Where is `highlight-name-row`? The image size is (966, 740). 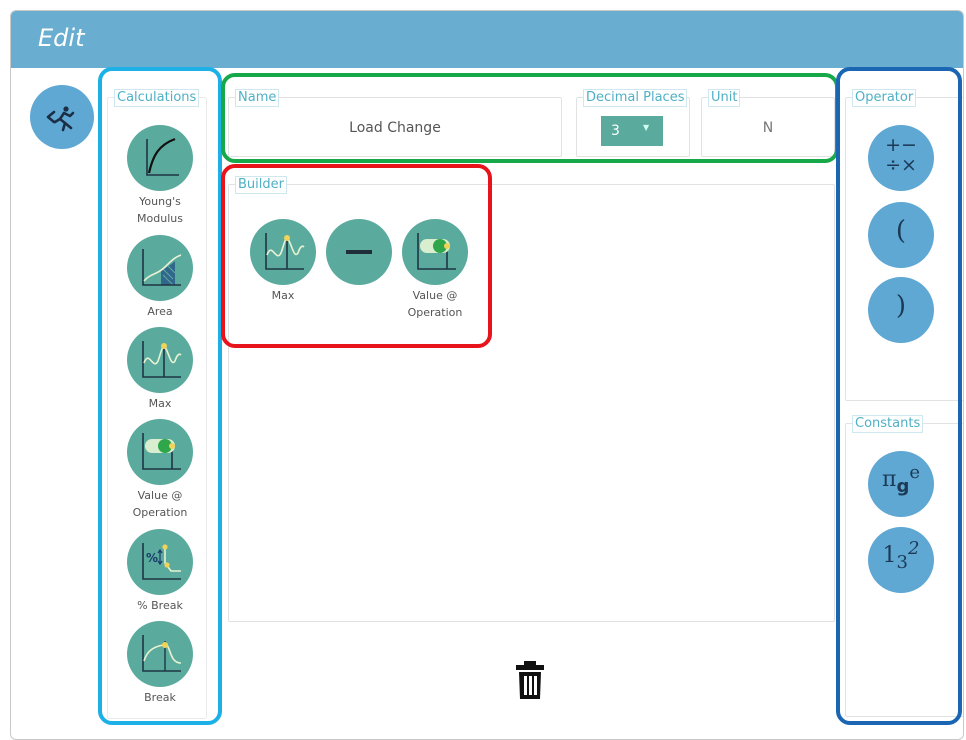
highlight-name-row is located at coordinates (530, 118).